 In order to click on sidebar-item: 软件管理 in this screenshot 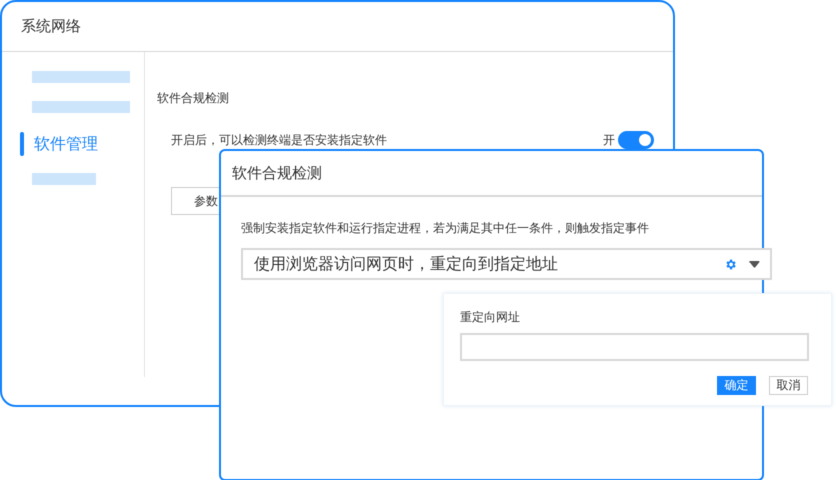, I will do `click(66, 144)`.